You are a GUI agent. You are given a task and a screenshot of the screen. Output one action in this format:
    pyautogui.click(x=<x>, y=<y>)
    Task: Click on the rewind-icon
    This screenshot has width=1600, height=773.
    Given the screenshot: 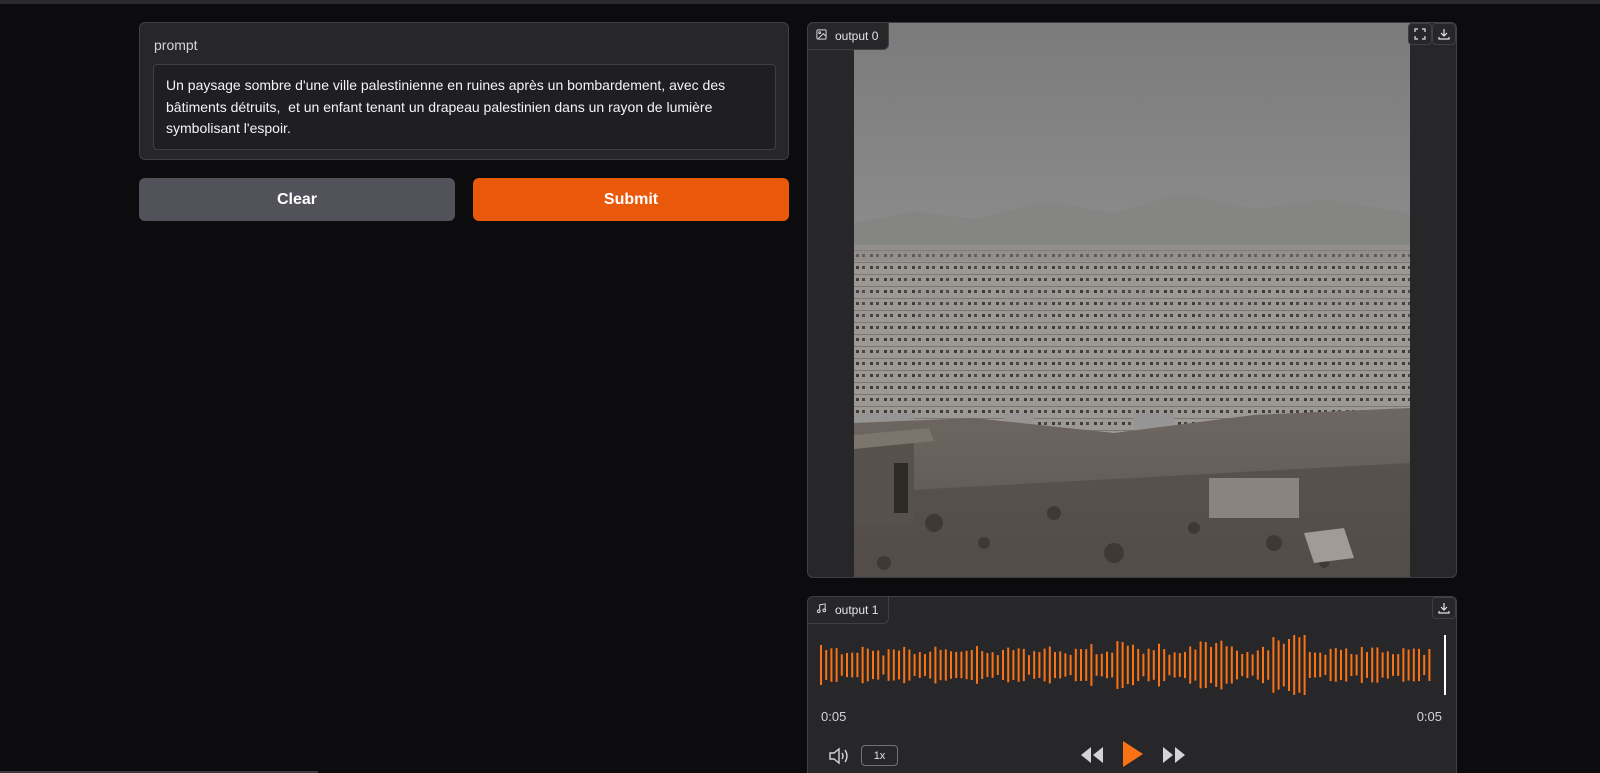 What is the action you would take?
    pyautogui.click(x=1092, y=757)
    